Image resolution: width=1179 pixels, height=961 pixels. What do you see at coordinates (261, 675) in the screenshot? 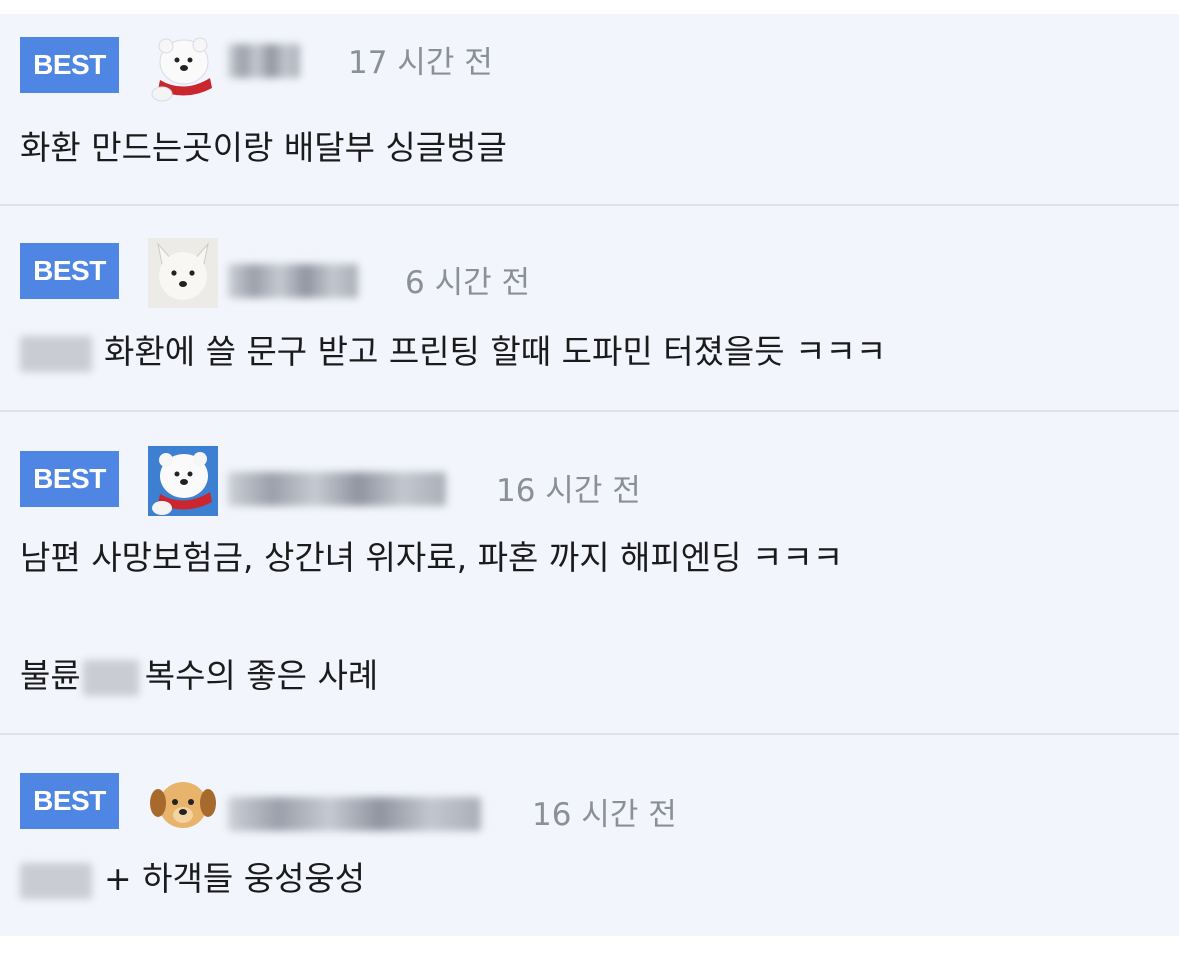
I see `comment-text-end: 복수의 좋은 사례` at bounding box center [261, 675].